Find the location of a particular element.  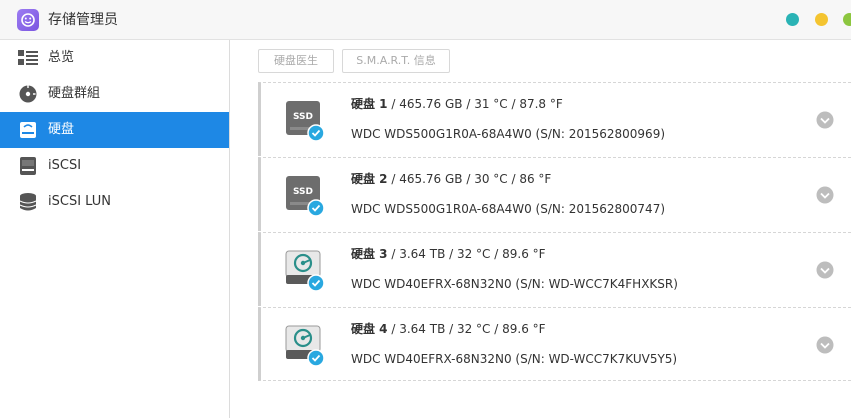

sidebar-item-label: 总览 is located at coordinates (61, 57).